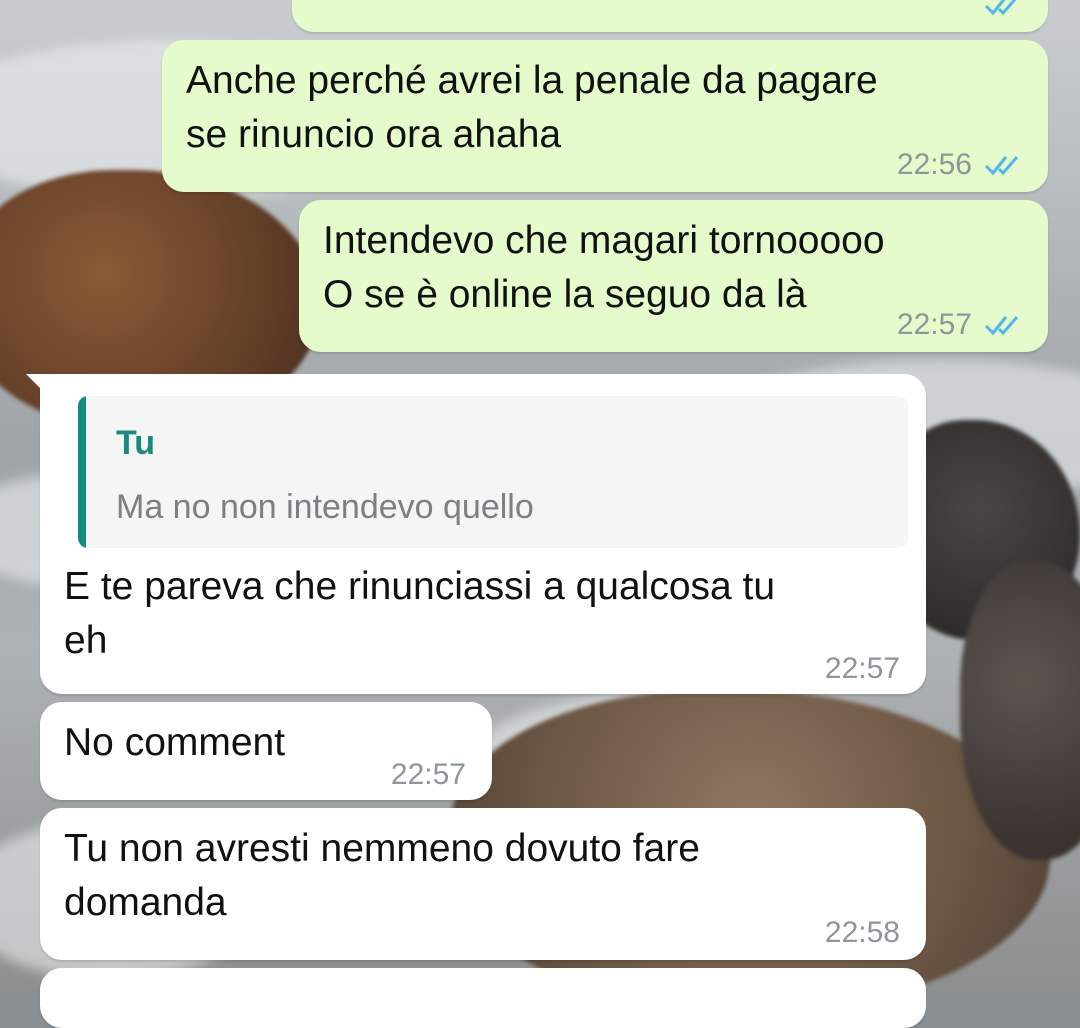 Image resolution: width=1080 pixels, height=1028 pixels. I want to click on quote-accent-bar, so click(82, 472).